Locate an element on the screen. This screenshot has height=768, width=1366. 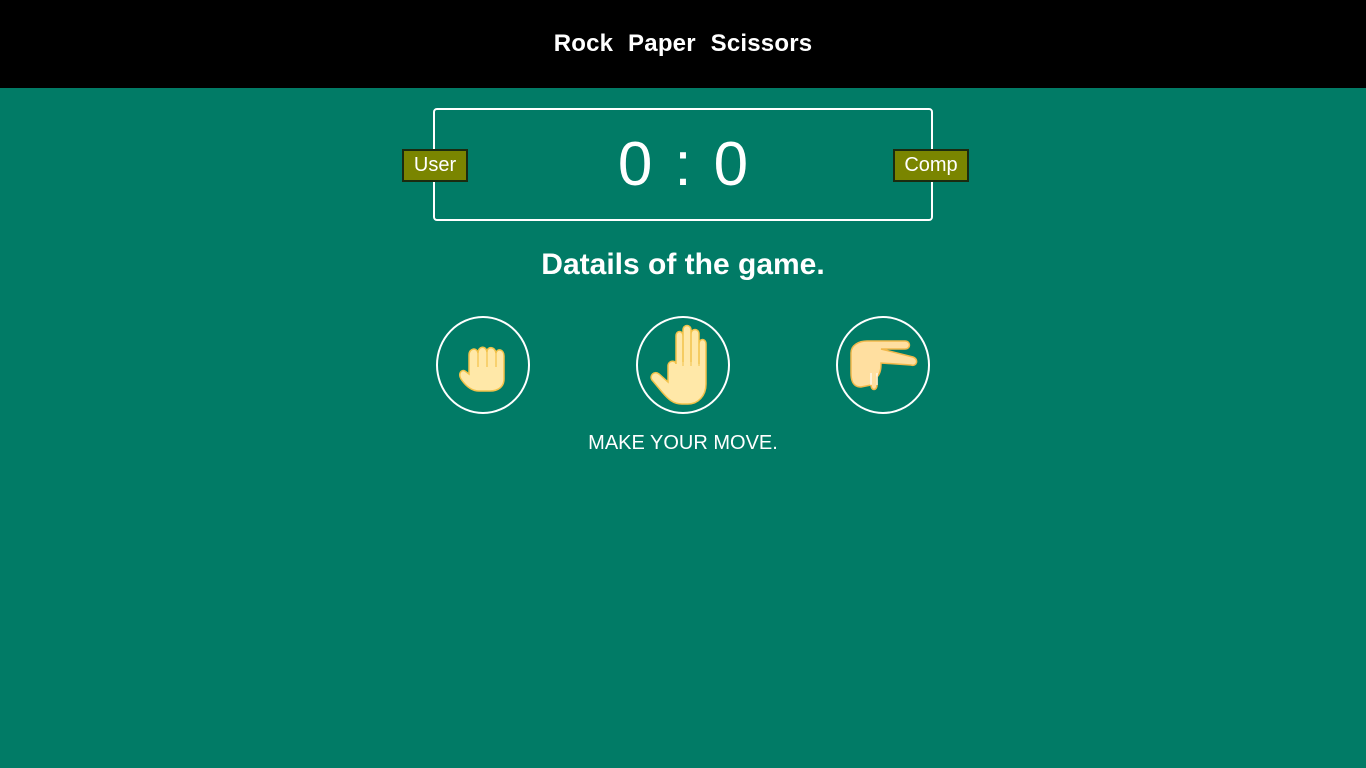
open-hand-icon is located at coordinates (678, 364).